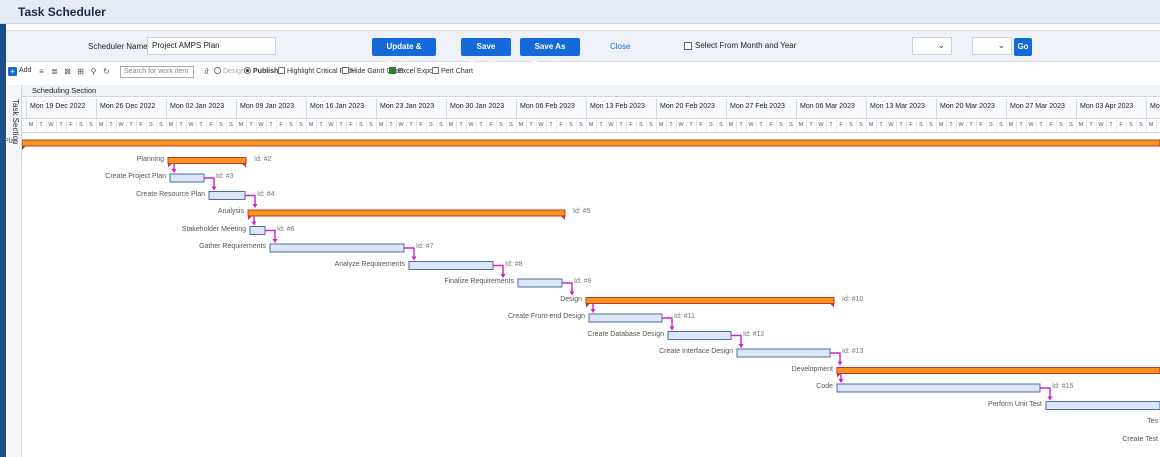 This screenshot has height=457, width=1160. Describe the element at coordinates (625, 334) in the screenshot. I see `task-label: Create Database Design` at that location.